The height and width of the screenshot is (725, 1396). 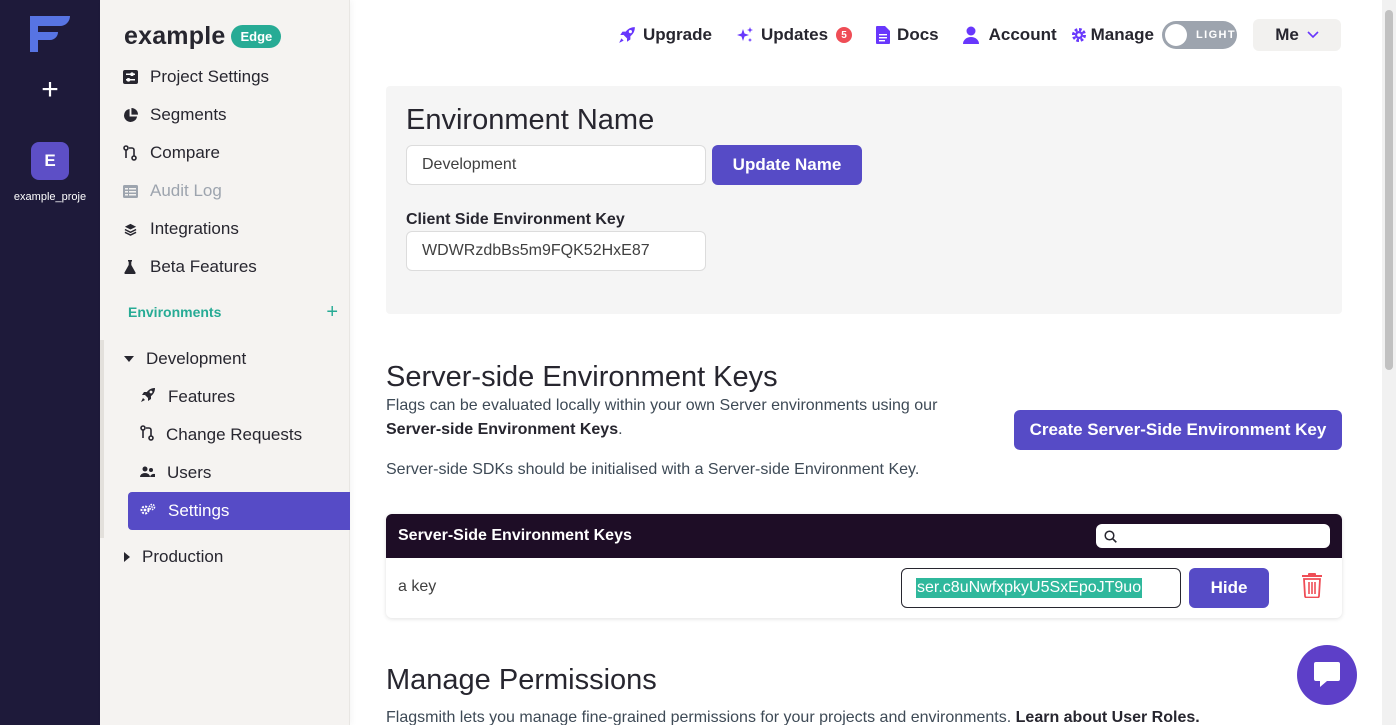 I want to click on client-key-field: WDWRzdbBs5m9FQK52HxE87, so click(x=556, y=251).